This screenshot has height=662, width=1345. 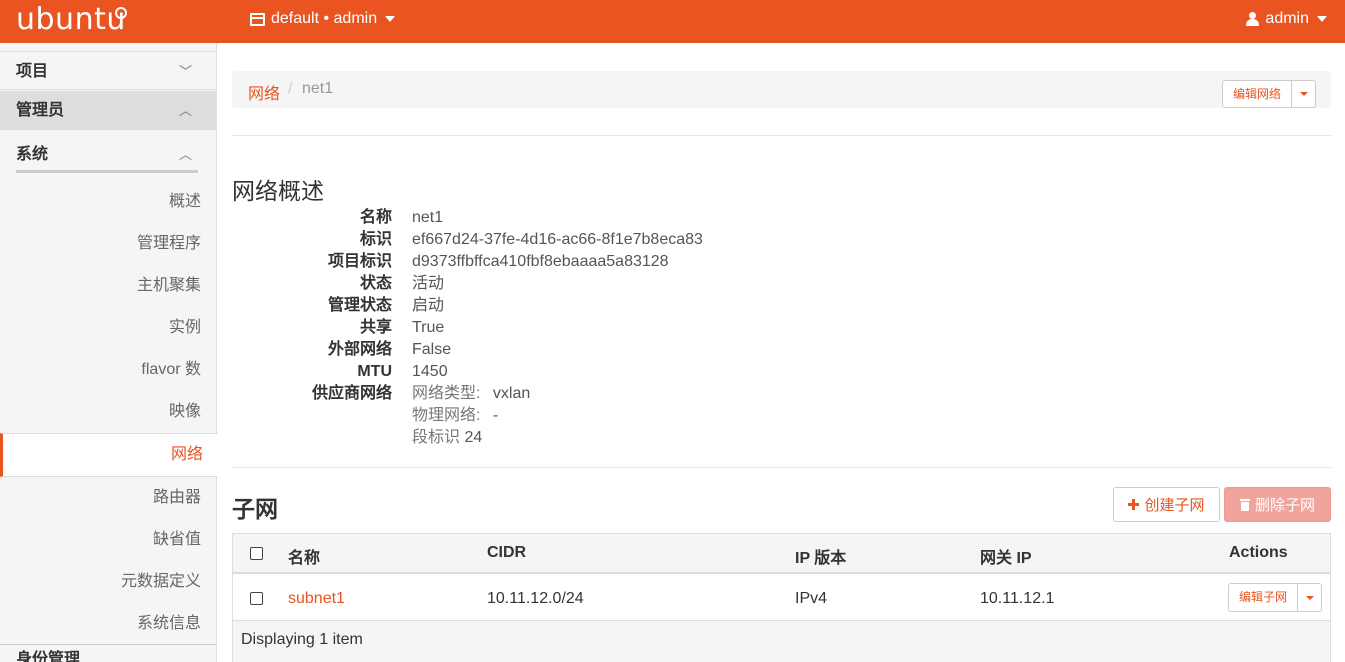 I want to click on chevron-down-icon: ﹀, so click(x=185, y=71).